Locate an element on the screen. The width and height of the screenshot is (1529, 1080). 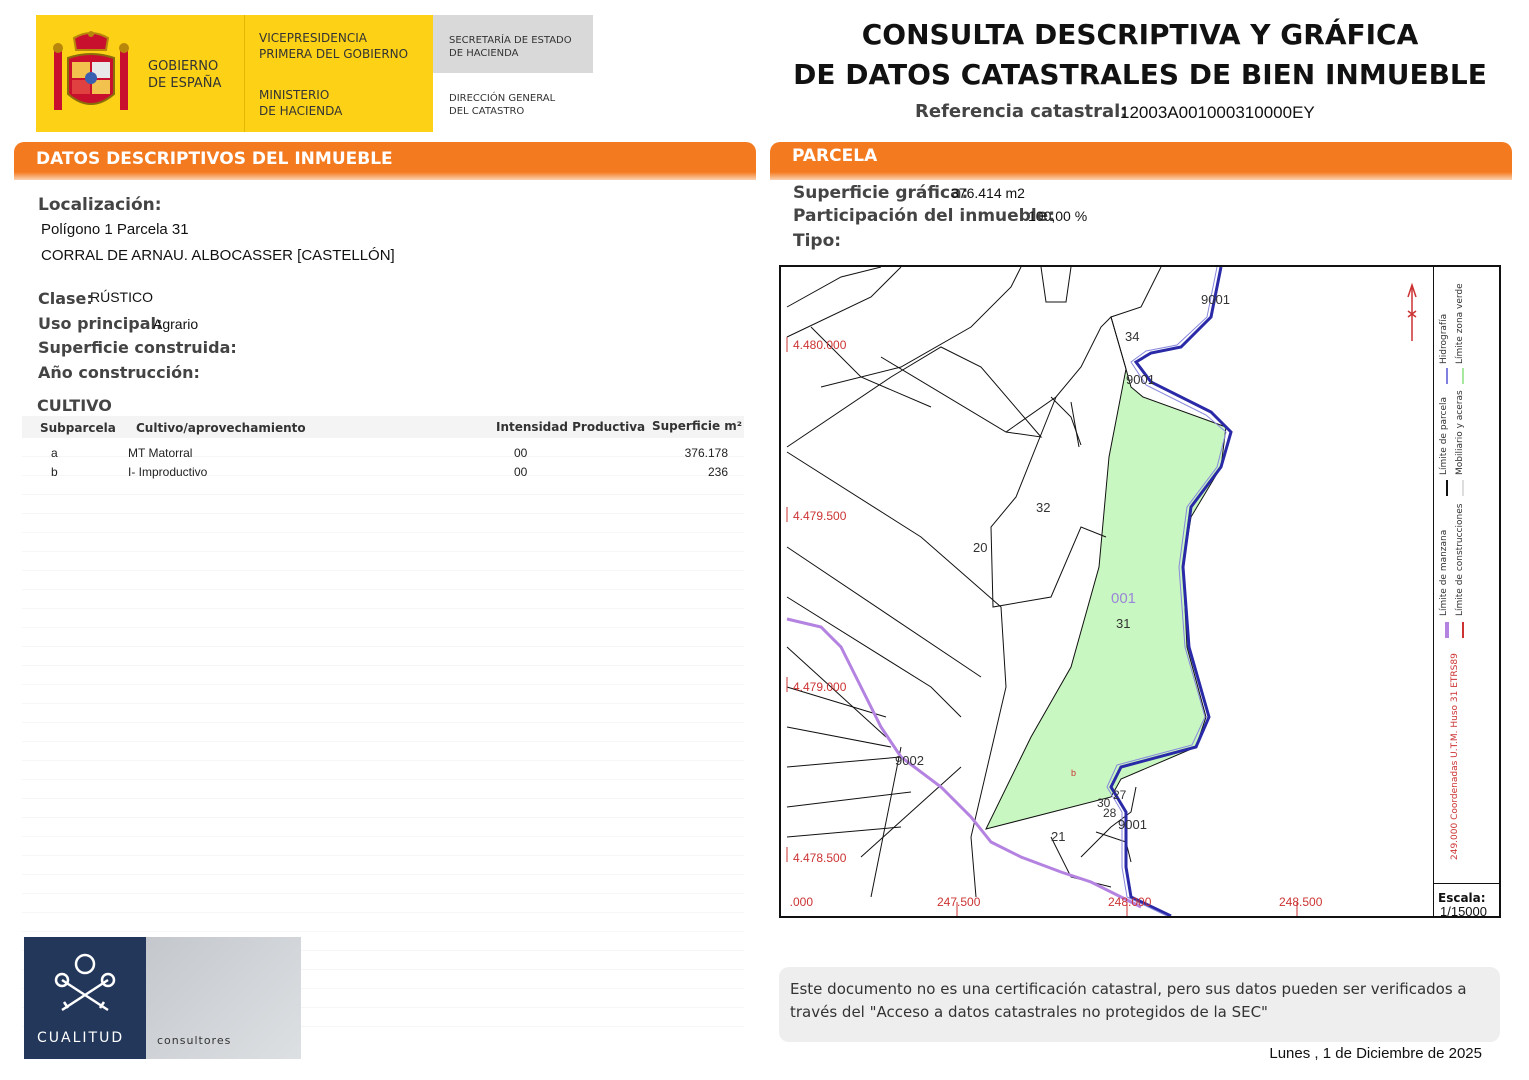
row-sub: a is located at coordinates (54, 453).